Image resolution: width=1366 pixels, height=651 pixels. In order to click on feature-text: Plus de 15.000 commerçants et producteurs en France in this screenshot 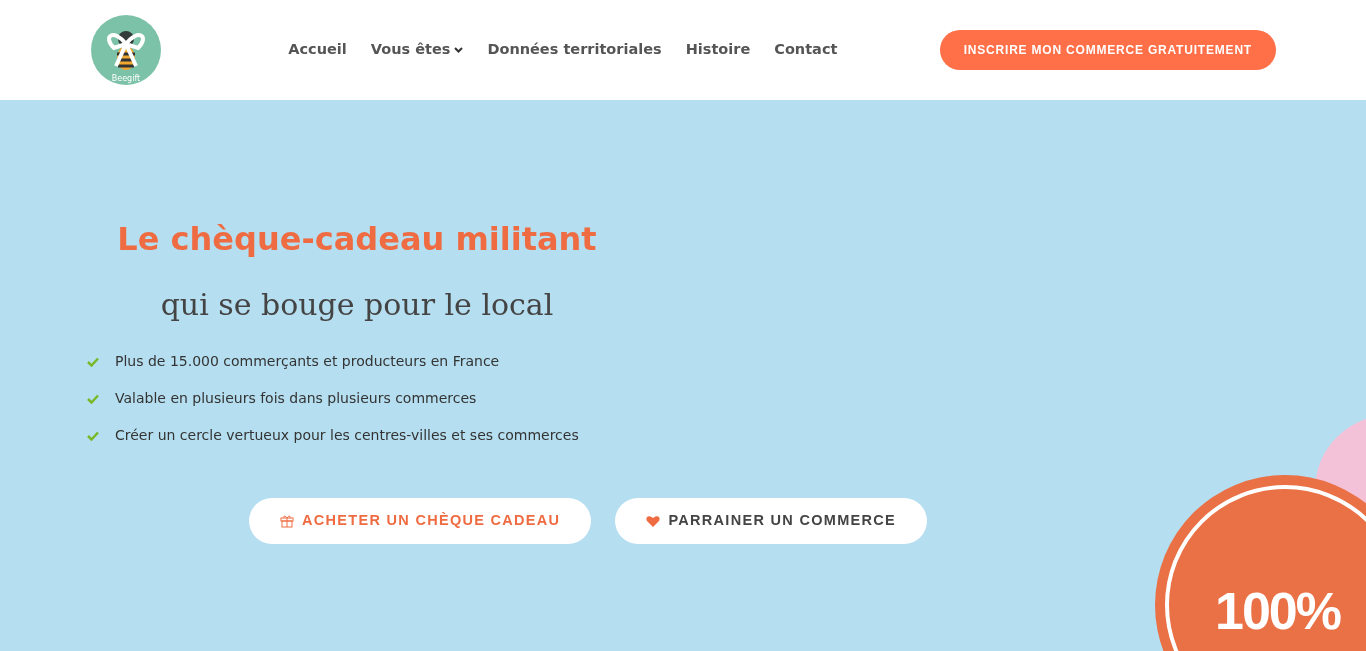, I will do `click(307, 362)`.